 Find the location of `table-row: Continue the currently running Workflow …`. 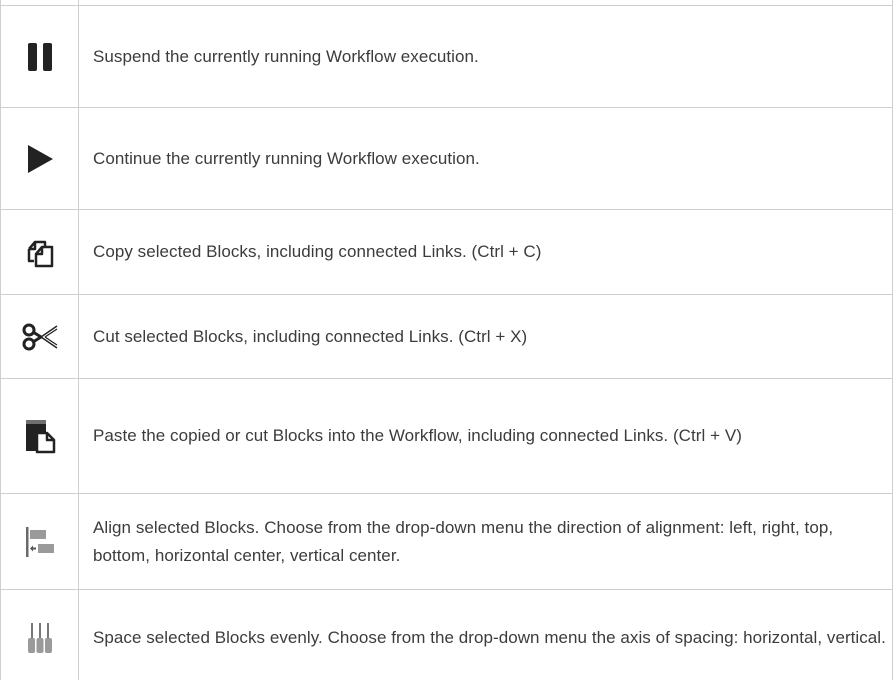

table-row: Continue the currently running Workflow … is located at coordinates (446, 158).